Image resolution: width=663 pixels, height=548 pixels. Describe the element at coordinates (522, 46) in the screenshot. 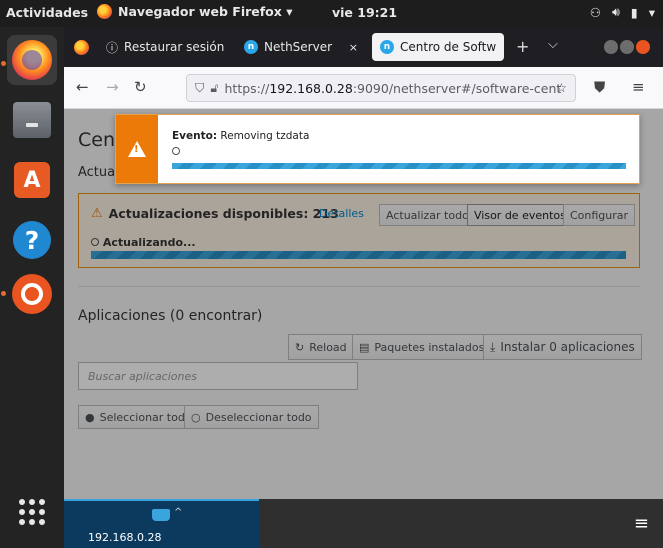

I see `new-tab-button: +` at that location.